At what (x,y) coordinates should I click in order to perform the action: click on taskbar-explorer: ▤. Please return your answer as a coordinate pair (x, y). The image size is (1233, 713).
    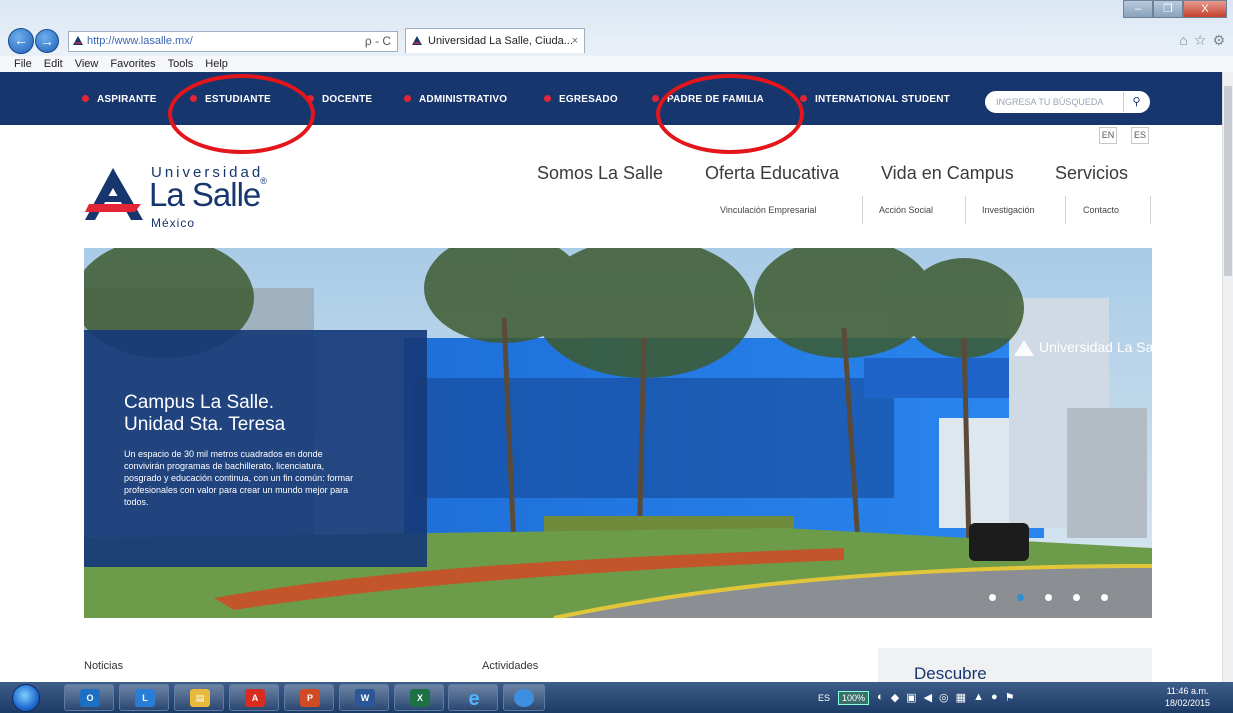
    Looking at the image, I should click on (199, 697).